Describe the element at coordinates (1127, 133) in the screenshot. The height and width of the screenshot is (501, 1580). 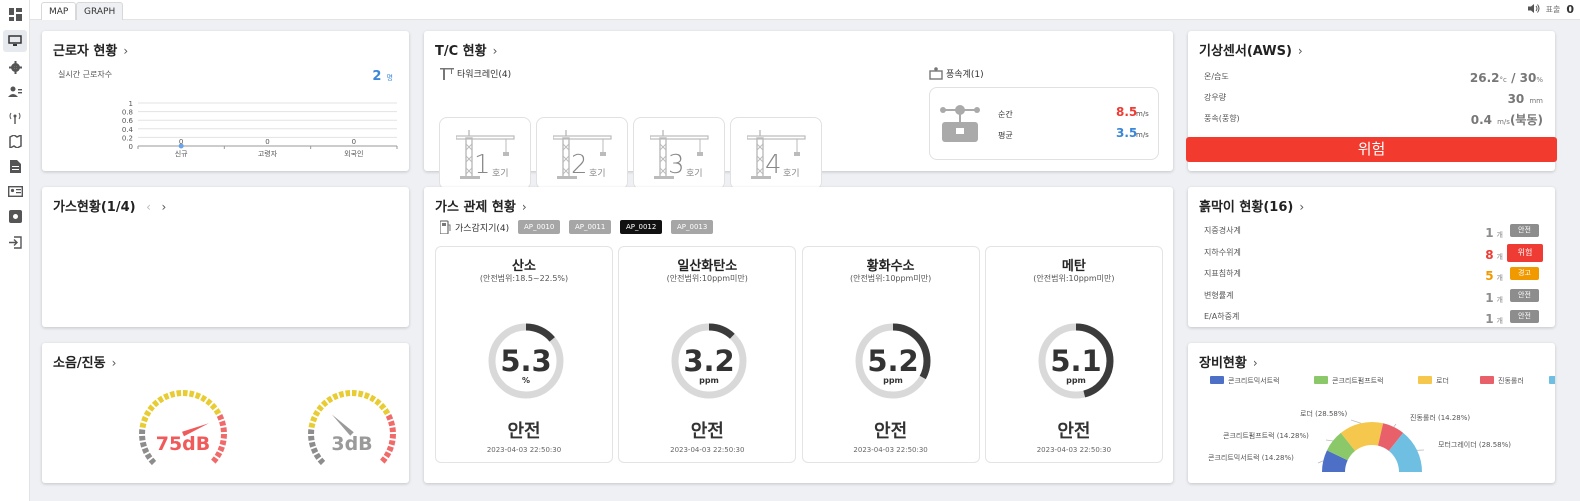
I see `average-value: 3.5` at that location.